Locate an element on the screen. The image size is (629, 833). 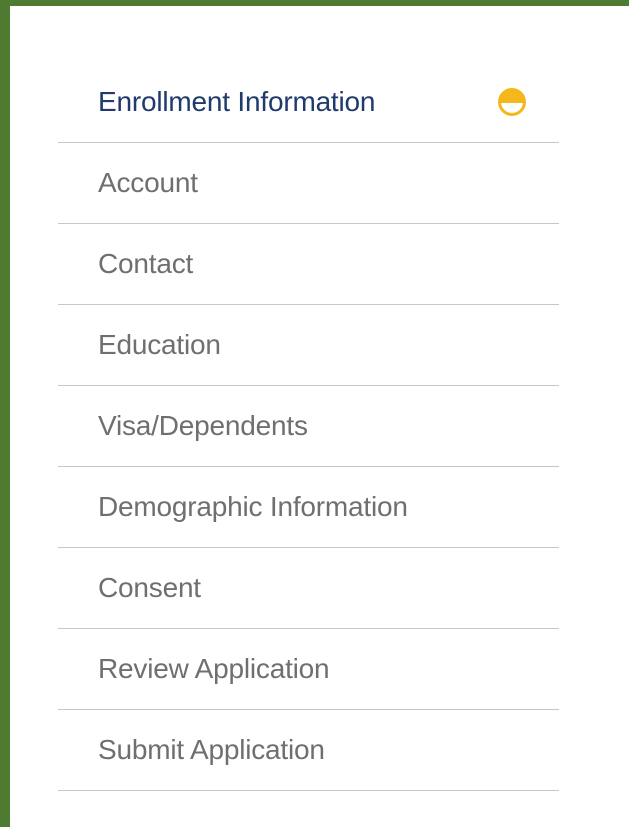
nav-item-education: Education is located at coordinates (308, 345).